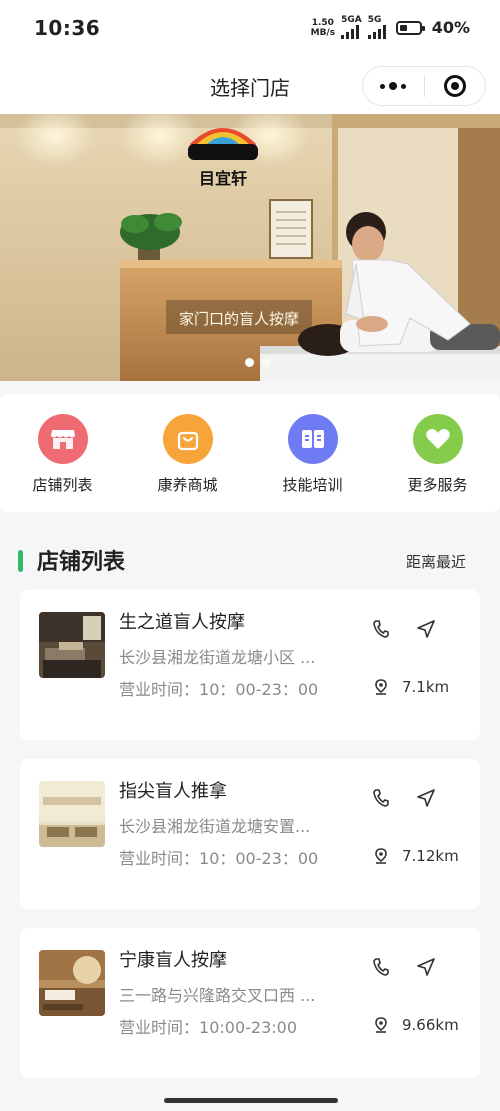  What do you see at coordinates (403, 27) in the screenshot?
I see `battery-fill` at bounding box center [403, 27].